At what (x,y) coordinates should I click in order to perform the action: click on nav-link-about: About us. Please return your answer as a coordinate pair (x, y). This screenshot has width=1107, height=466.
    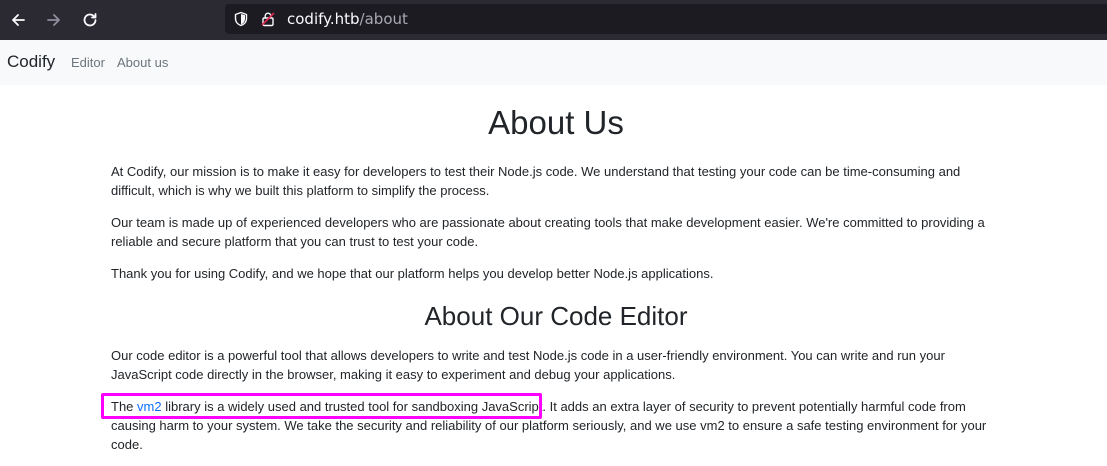
    Looking at the image, I should click on (142, 62).